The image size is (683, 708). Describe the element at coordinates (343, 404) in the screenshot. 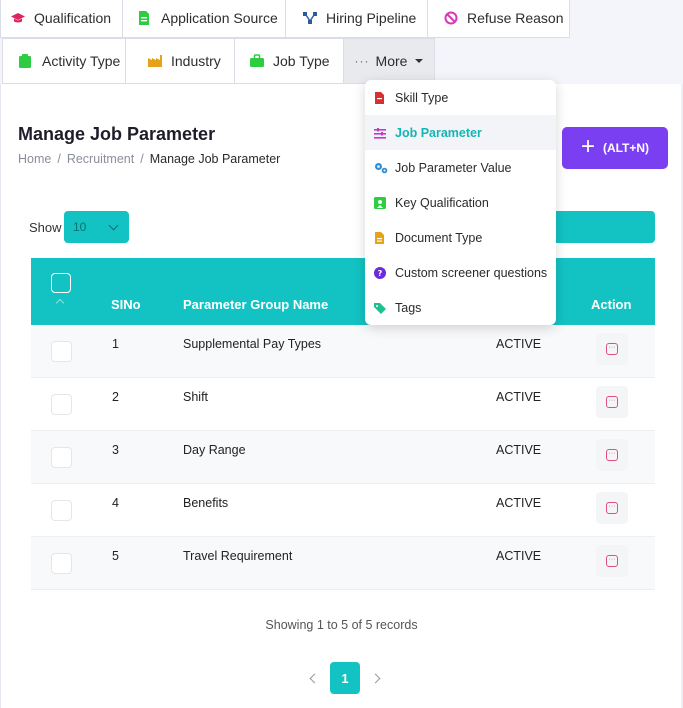

I see `table-row: 2 Shift ACTIVE ···` at that location.